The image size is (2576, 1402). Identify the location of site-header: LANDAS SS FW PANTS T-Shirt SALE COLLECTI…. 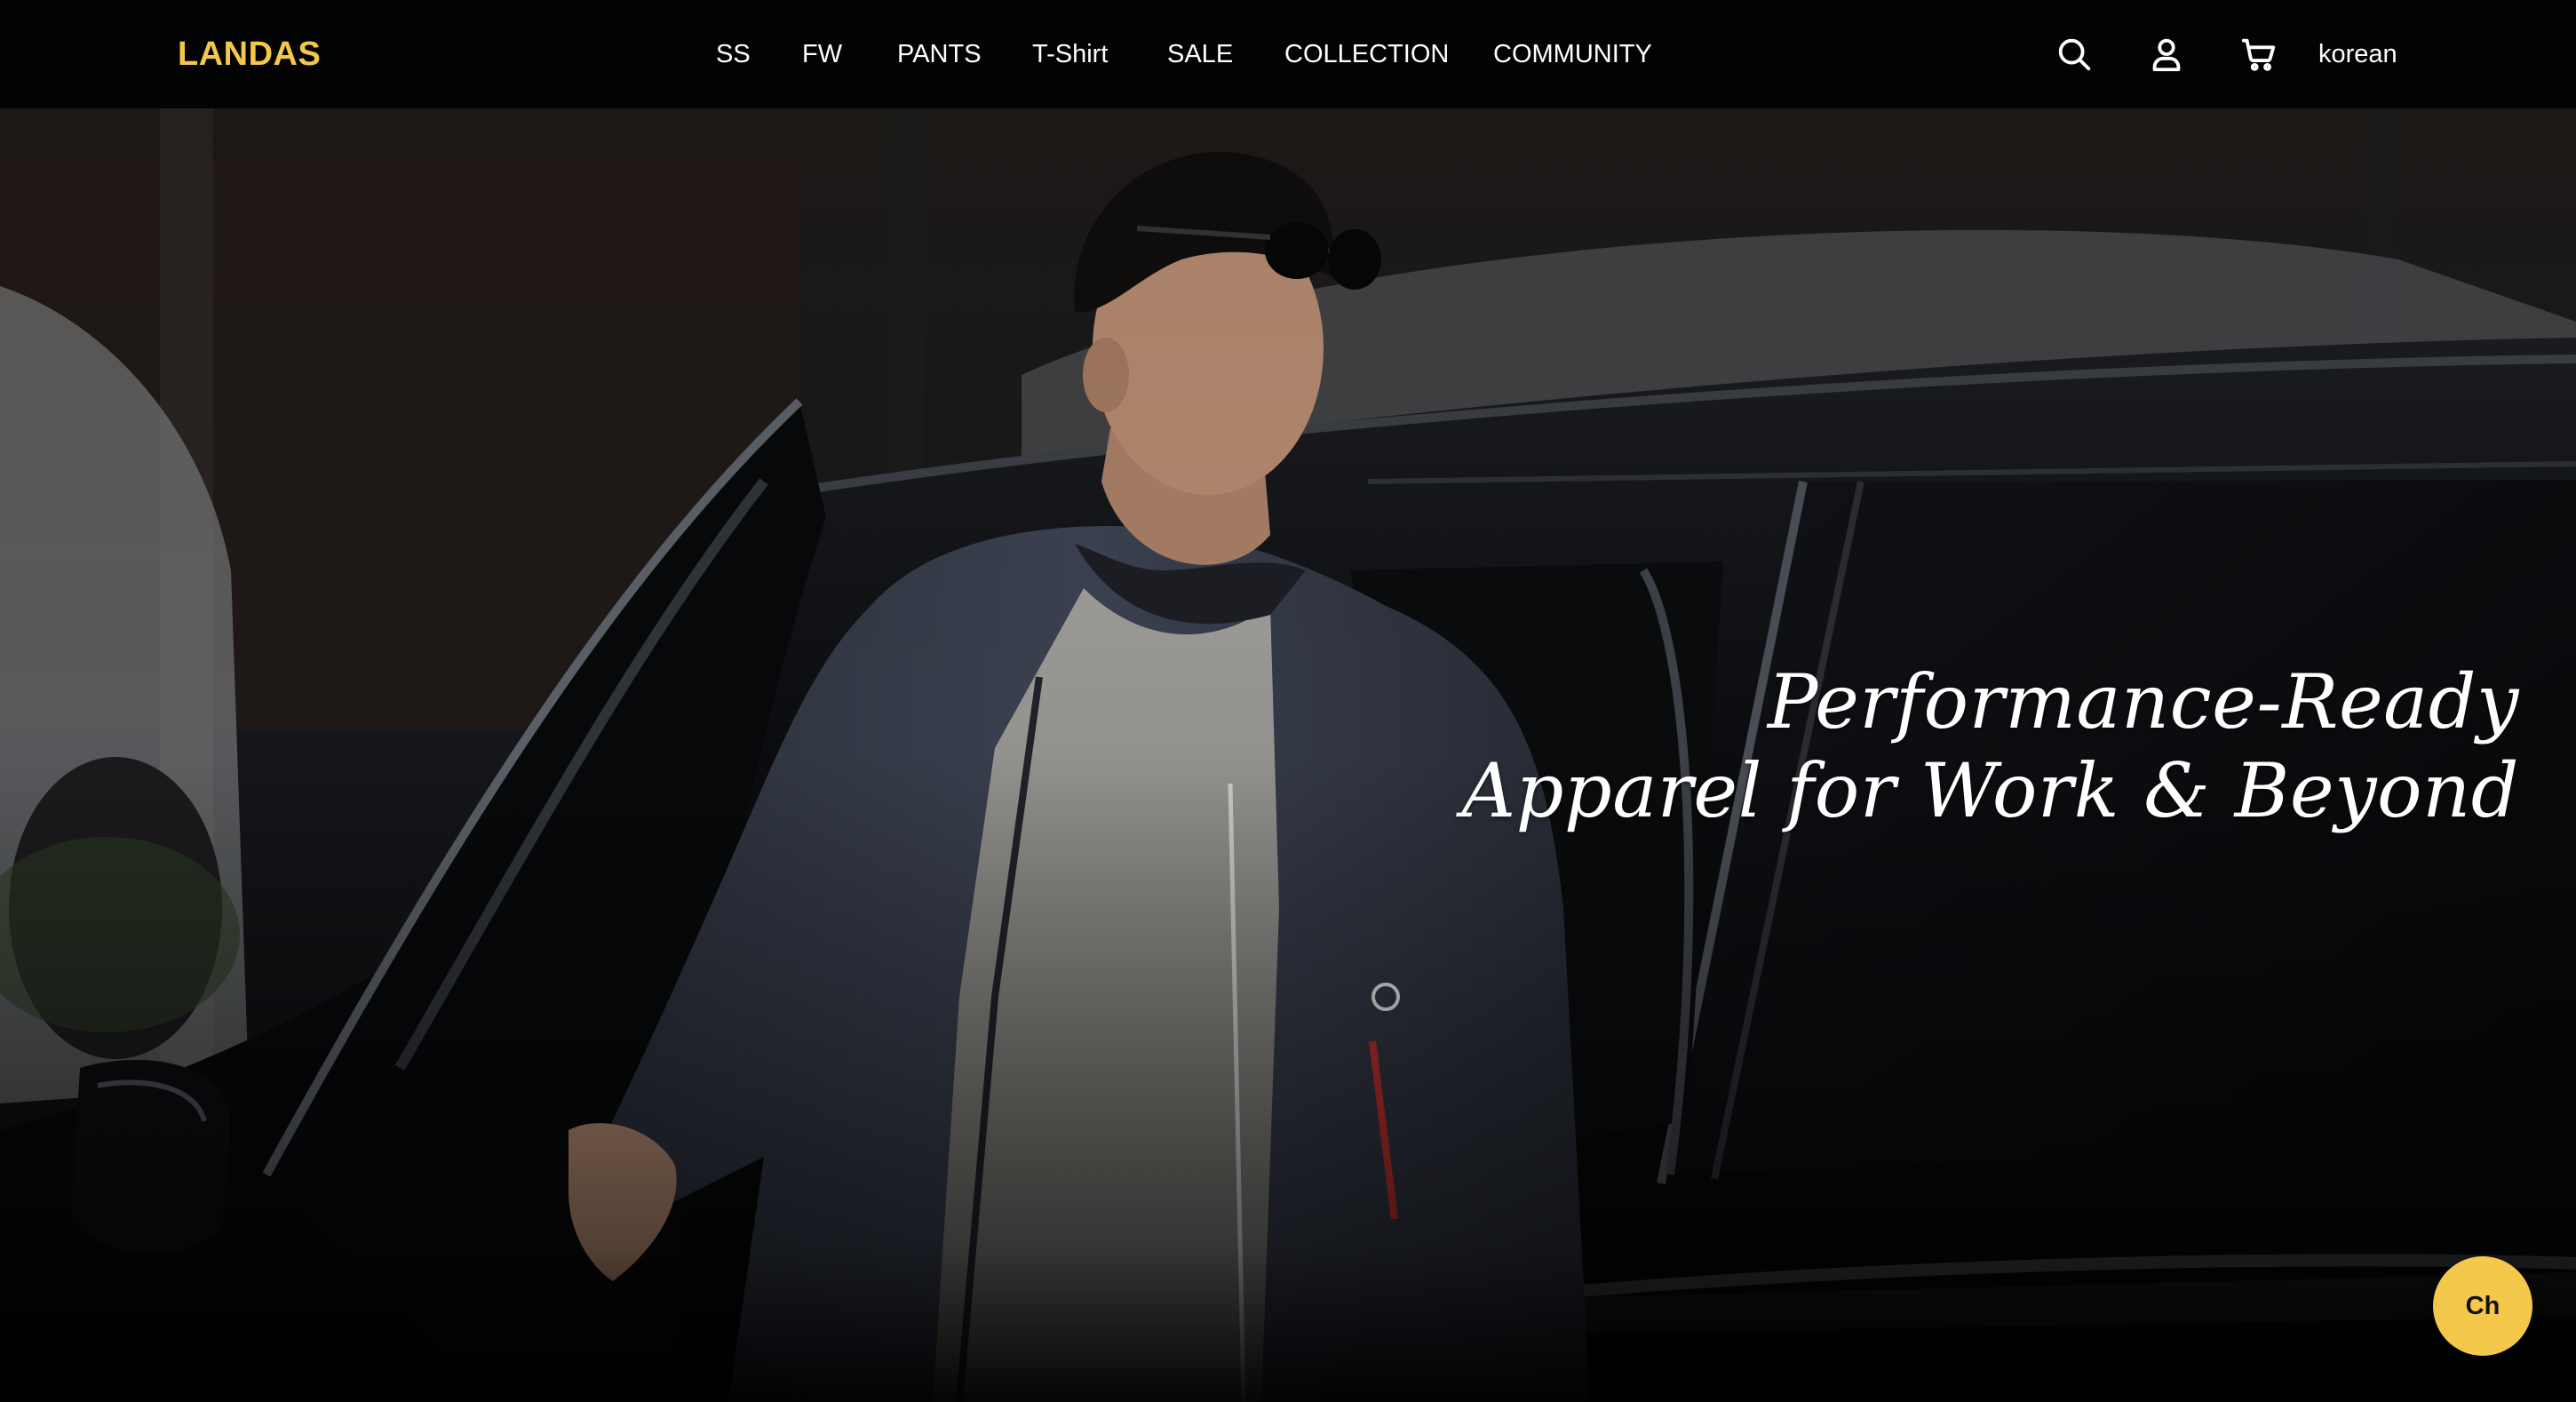
(1288, 54).